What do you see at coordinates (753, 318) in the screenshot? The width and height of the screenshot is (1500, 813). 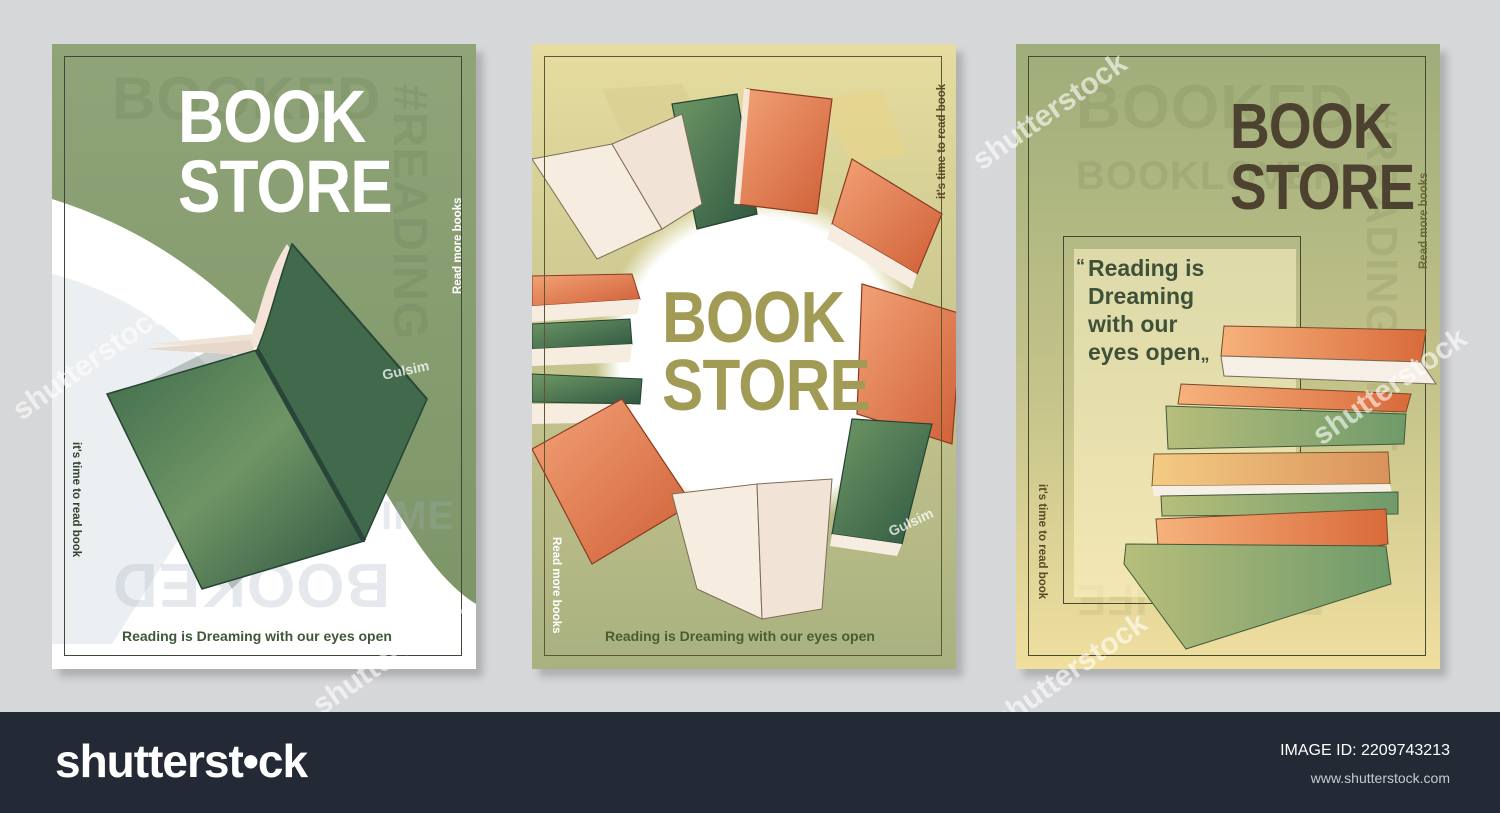 I see `title-line-1: BOOK` at bounding box center [753, 318].